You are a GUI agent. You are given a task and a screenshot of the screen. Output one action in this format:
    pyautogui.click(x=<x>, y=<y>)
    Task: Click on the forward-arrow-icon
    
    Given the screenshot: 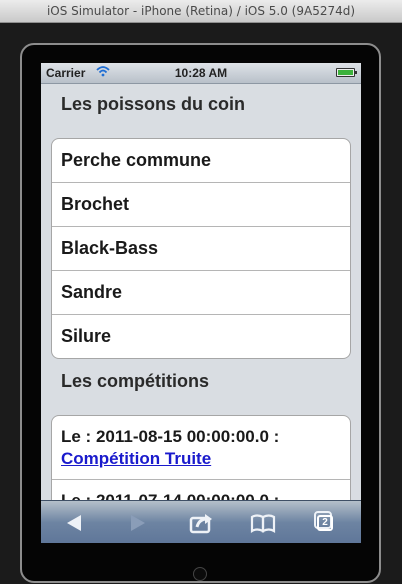 What is the action you would take?
    pyautogui.click(x=140, y=523)
    